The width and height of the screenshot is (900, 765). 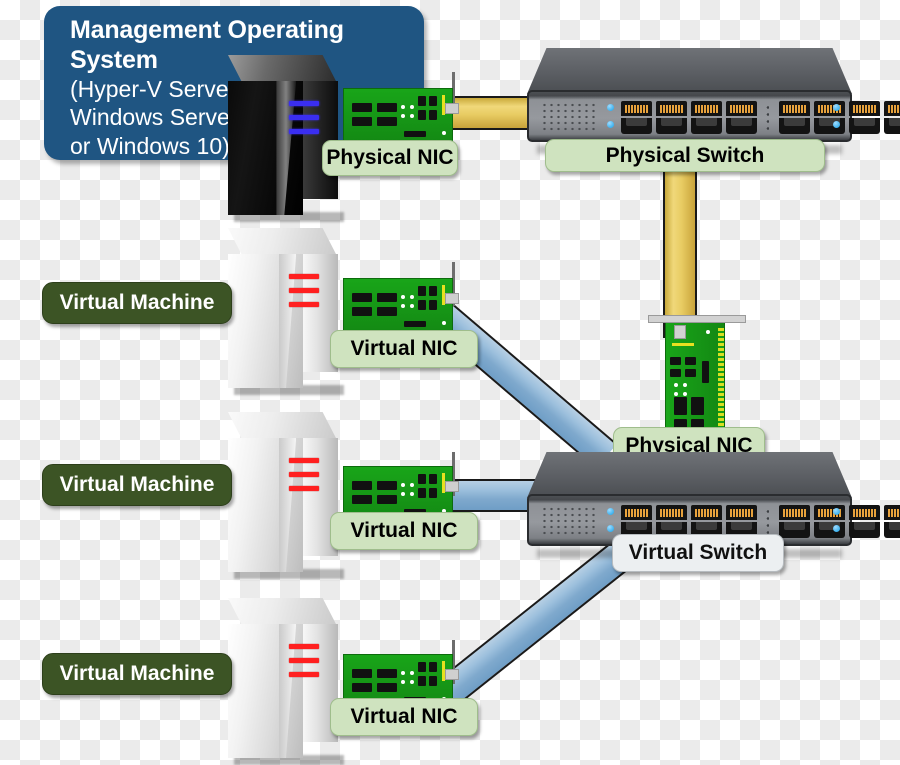 What do you see at coordinates (697, 319) in the screenshot?
I see `nic-pci-bracket` at bounding box center [697, 319].